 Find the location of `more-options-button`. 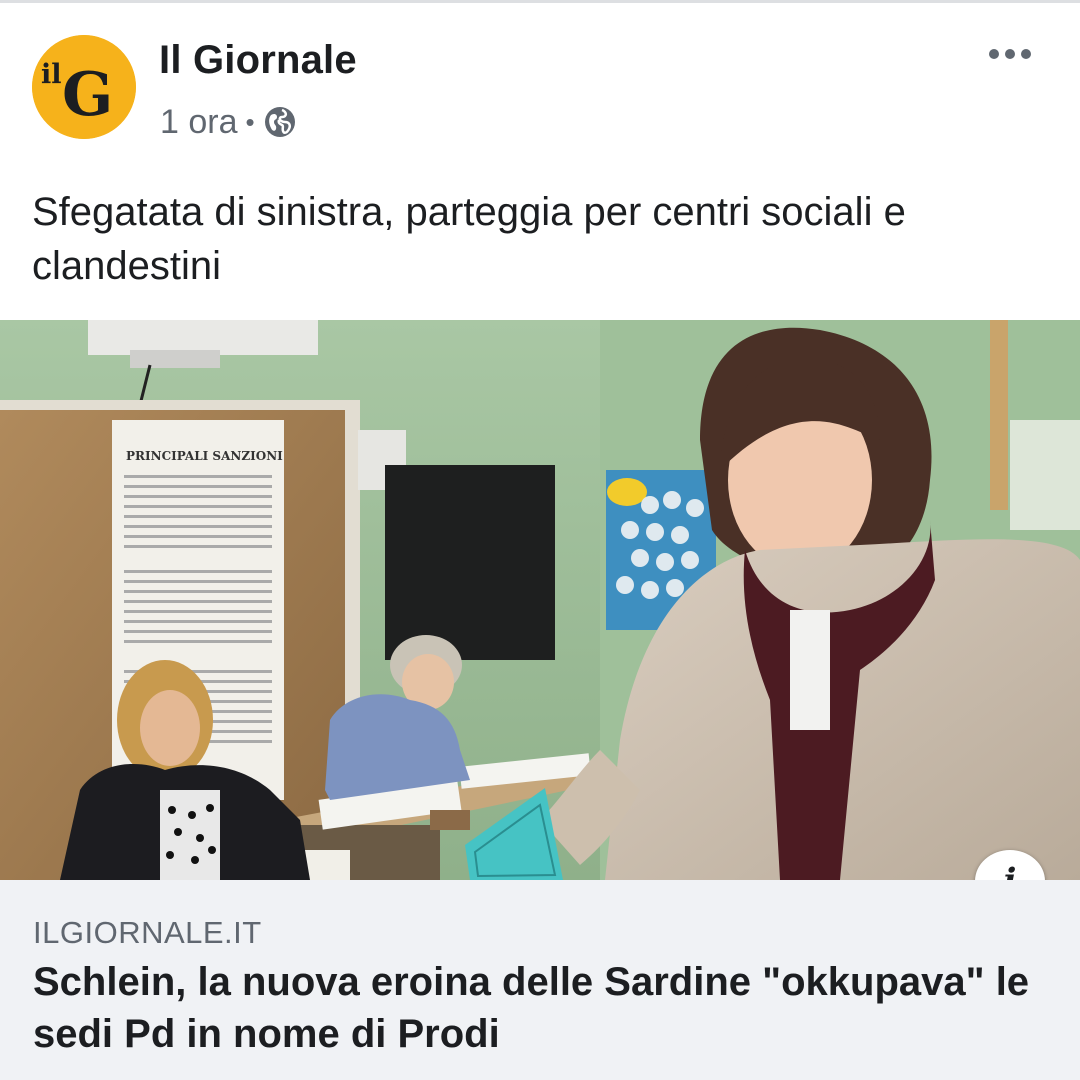

more-options-button is located at coordinates (1010, 54).